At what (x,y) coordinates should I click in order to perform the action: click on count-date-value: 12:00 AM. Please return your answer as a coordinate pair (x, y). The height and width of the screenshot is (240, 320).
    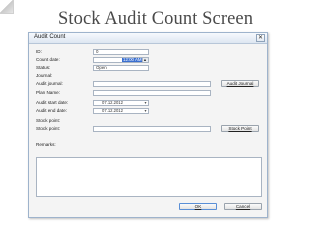
    Looking at the image, I should click on (132, 59).